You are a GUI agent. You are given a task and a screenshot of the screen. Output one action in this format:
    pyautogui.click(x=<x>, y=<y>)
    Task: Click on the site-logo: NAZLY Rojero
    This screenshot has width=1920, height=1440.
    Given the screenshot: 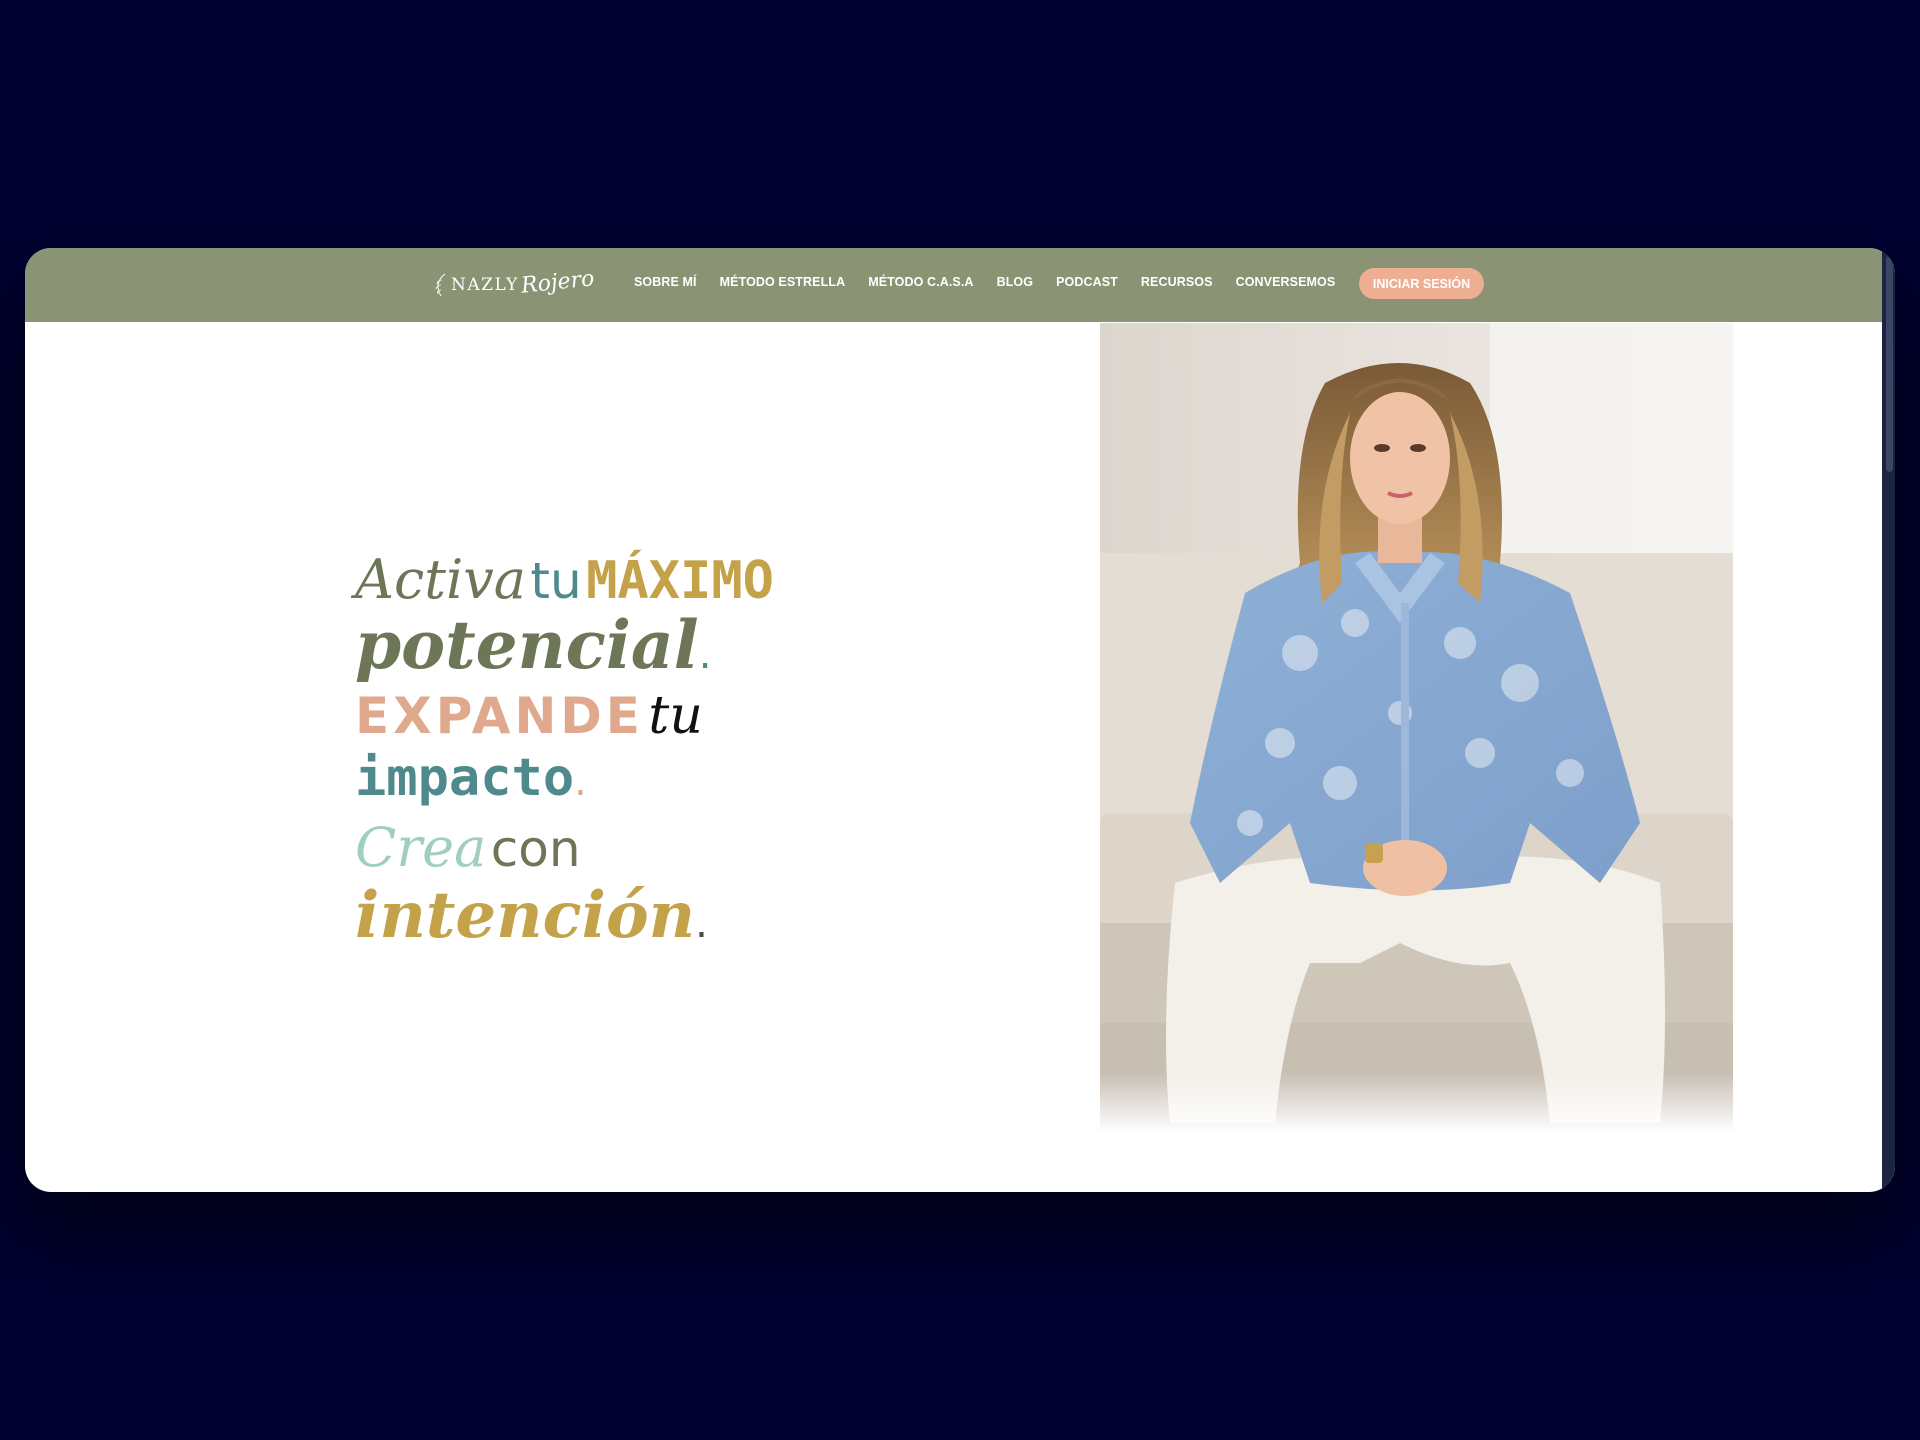 What is the action you would take?
    pyautogui.click(x=514, y=284)
    